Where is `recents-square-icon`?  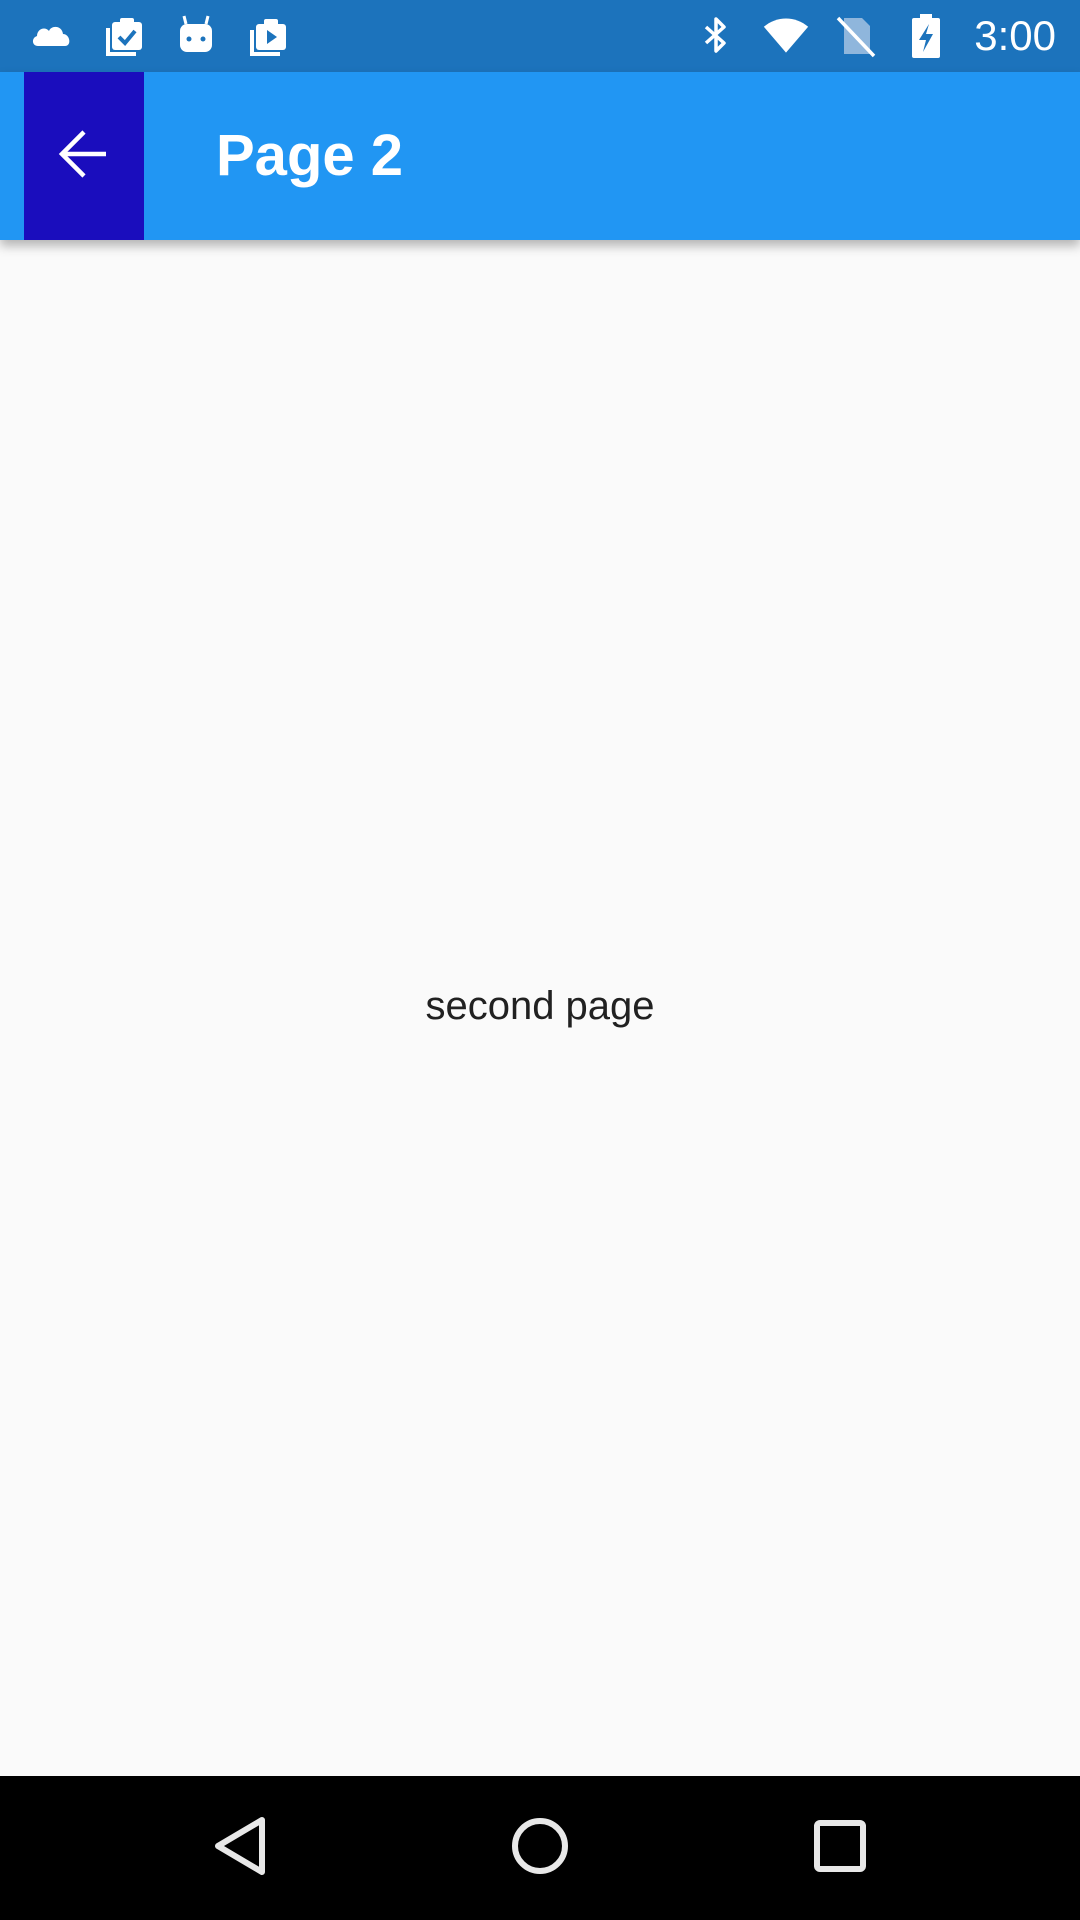 recents-square-icon is located at coordinates (840, 1848).